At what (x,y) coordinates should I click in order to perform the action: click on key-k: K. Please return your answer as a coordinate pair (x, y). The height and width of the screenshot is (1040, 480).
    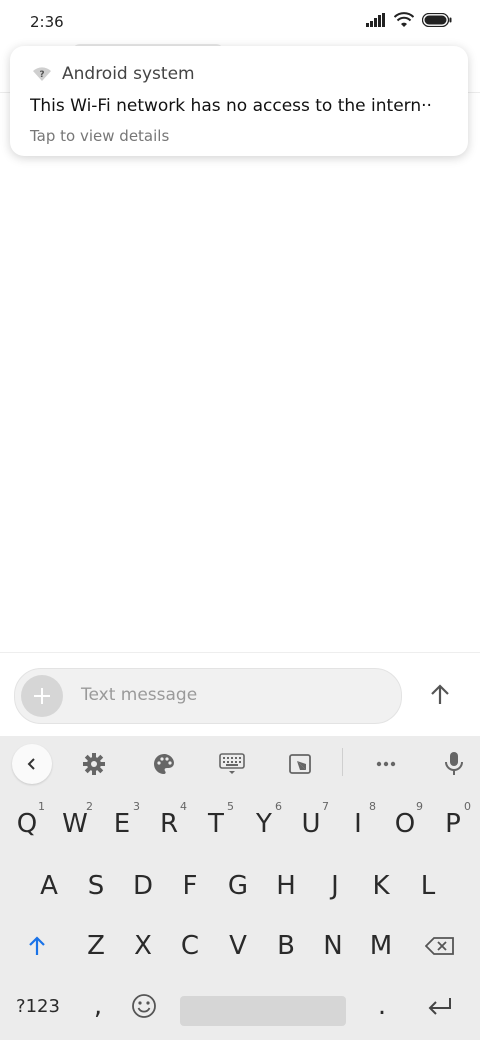
    Looking at the image, I should click on (381, 886).